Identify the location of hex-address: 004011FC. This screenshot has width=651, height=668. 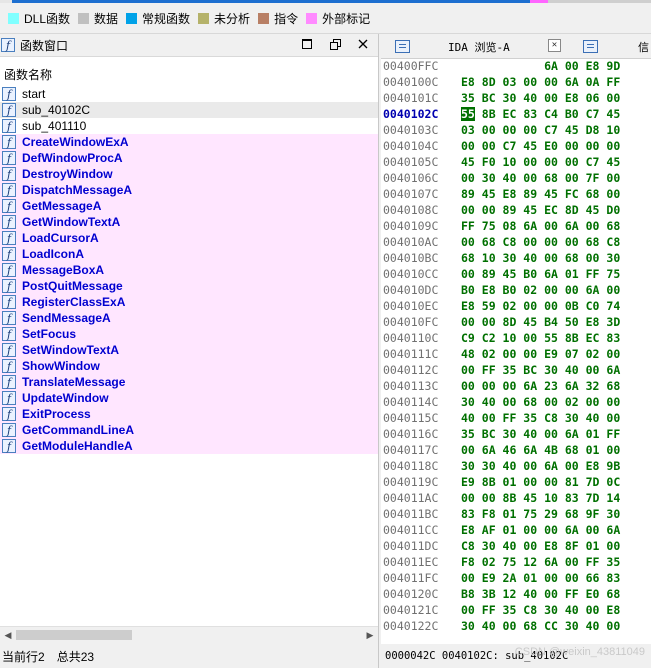
(411, 578).